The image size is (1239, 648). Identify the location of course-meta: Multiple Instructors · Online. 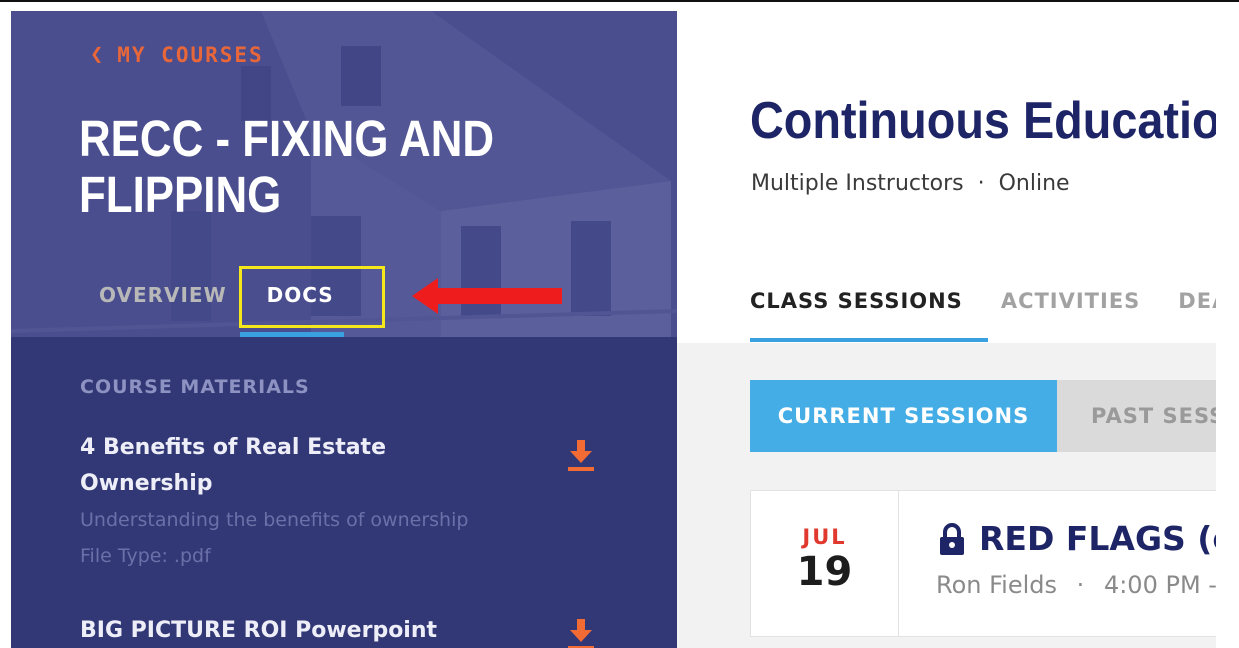
(910, 183).